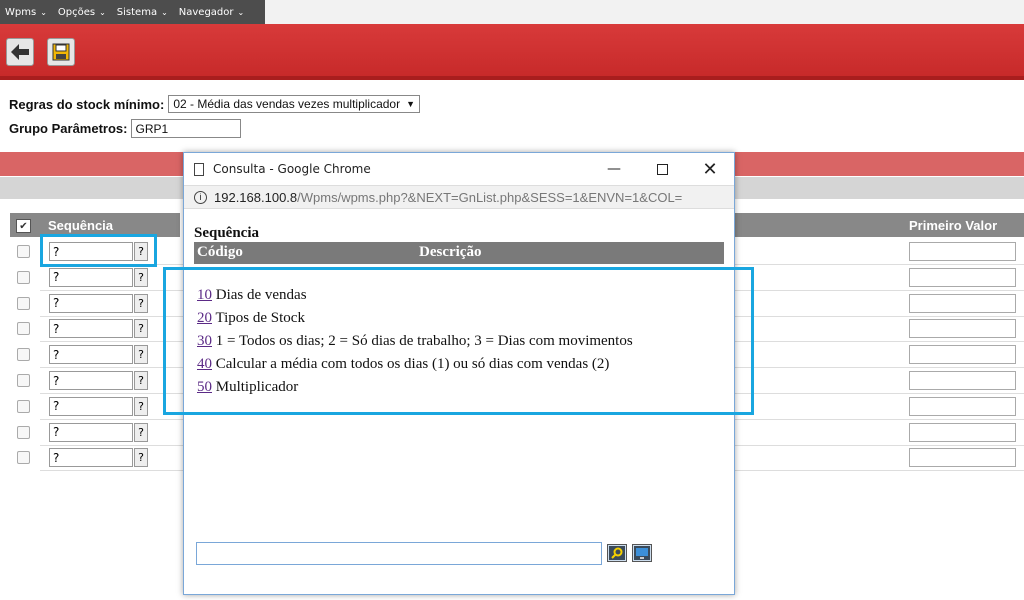 Image resolution: width=1024 pixels, height=600 pixels. I want to click on menu-sistema: Sistema ⌄, so click(143, 12).